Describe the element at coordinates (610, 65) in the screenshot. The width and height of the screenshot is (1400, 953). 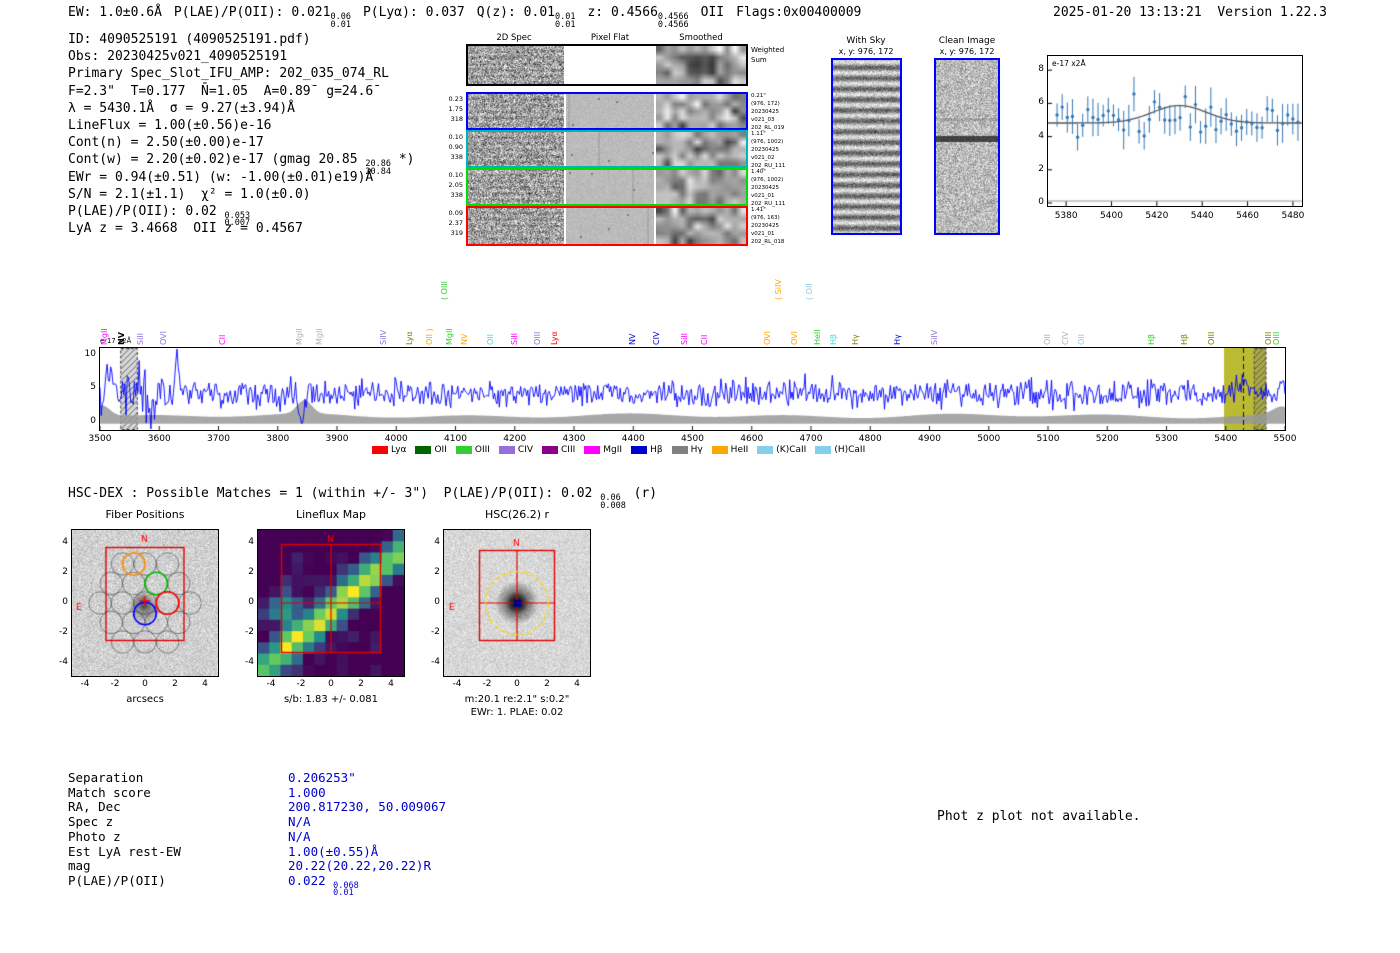
I see `pixel-flat-blank-cell` at that location.